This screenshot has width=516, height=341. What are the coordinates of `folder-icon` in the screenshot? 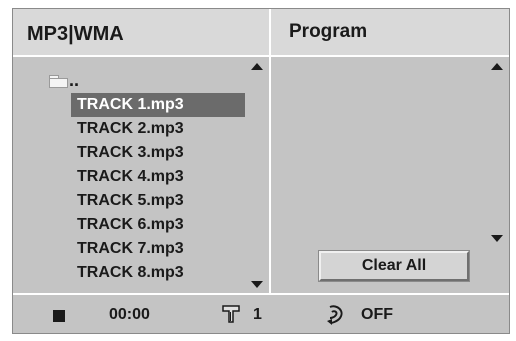 It's located at (58, 81).